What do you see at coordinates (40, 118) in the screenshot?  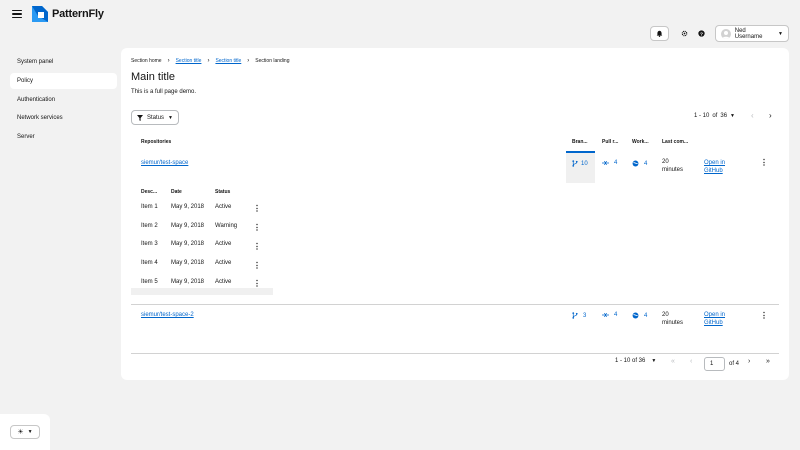 I see `sidebar-item-label: Network services` at bounding box center [40, 118].